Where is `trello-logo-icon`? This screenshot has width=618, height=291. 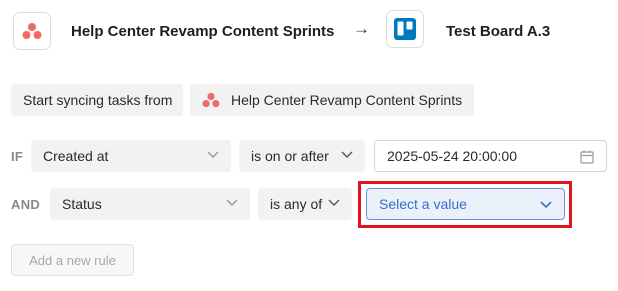
trello-logo-icon is located at coordinates (405, 29).